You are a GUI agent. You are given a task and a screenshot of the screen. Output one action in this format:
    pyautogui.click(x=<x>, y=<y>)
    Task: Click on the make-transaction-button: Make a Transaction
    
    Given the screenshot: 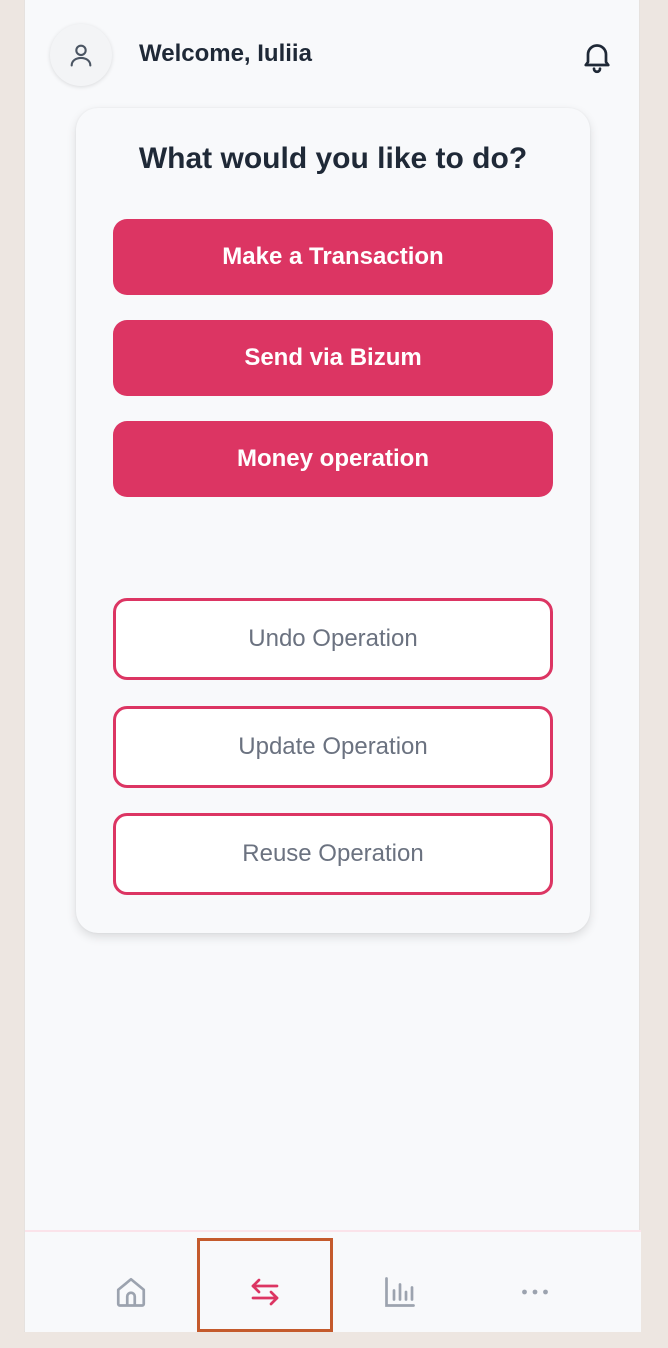 What is the action you would take?
    pyautogui.click(x=333, y=257)
    